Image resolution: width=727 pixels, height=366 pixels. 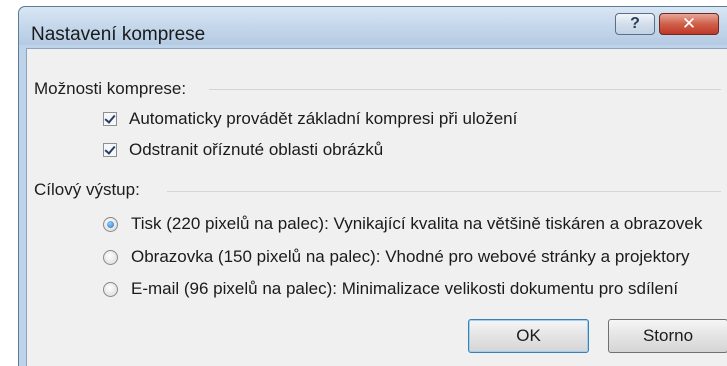 What do you see at coordinates (373, 26) in the screenshot?
I see `title-bar: Nastavení komprese ? ✕` at bounding box center [373, 26].